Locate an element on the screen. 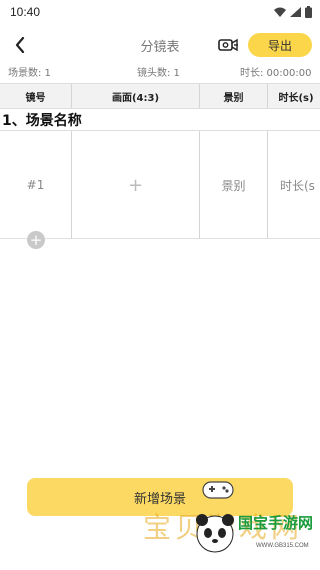 The image size is (320, 570). shot-count: 镜头数: 1 is located at coordinates (158, 73).